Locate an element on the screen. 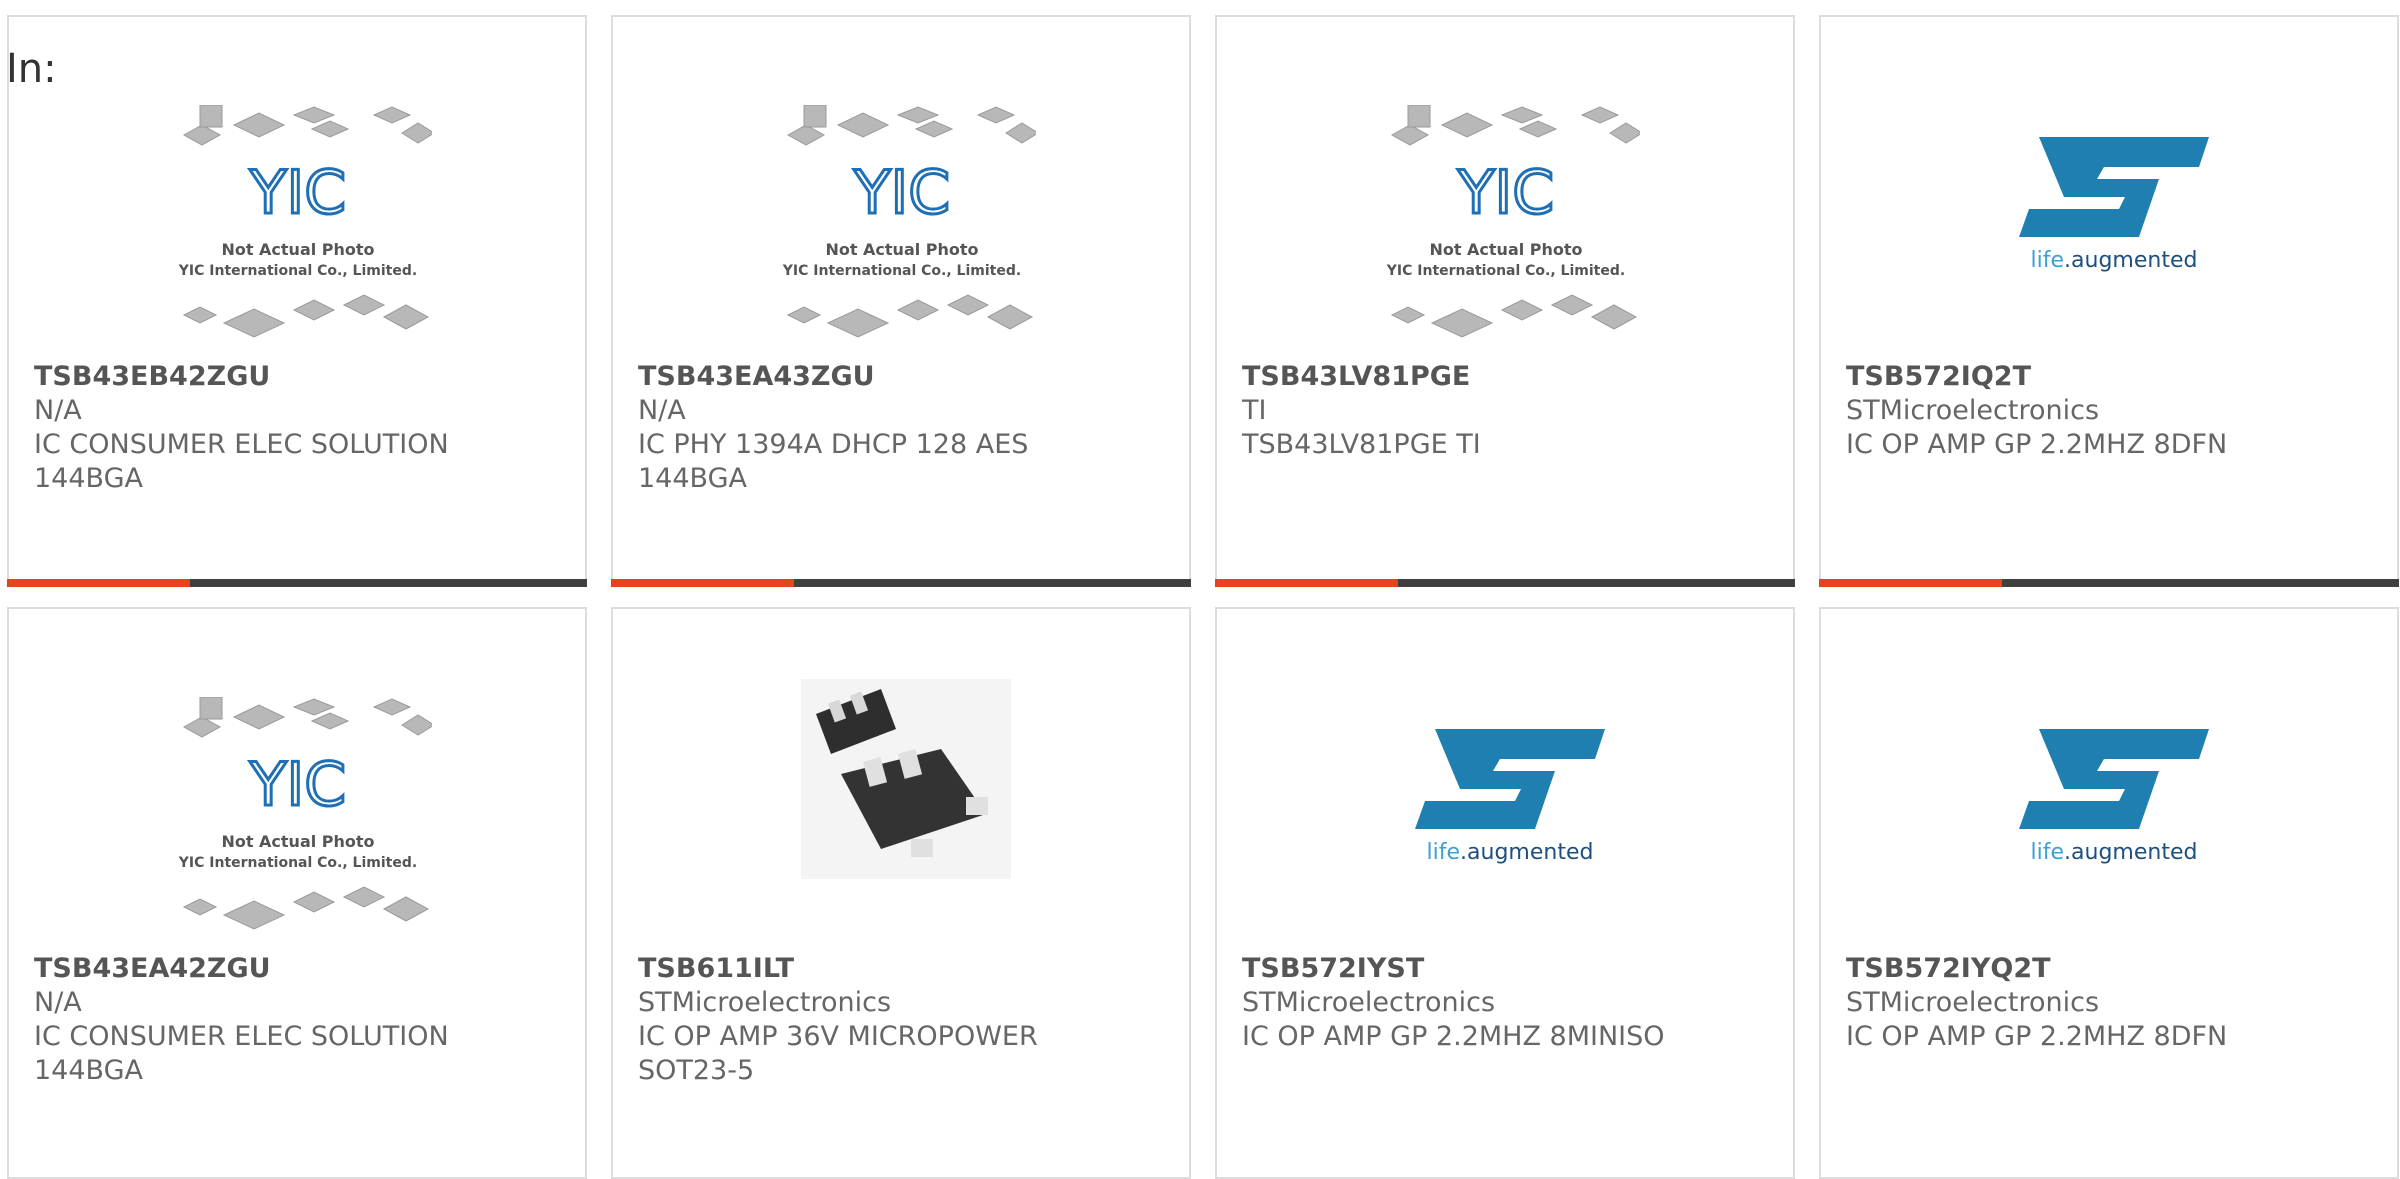  part-number: TSB43LV81PGE is located at coordinates (1361, 377).